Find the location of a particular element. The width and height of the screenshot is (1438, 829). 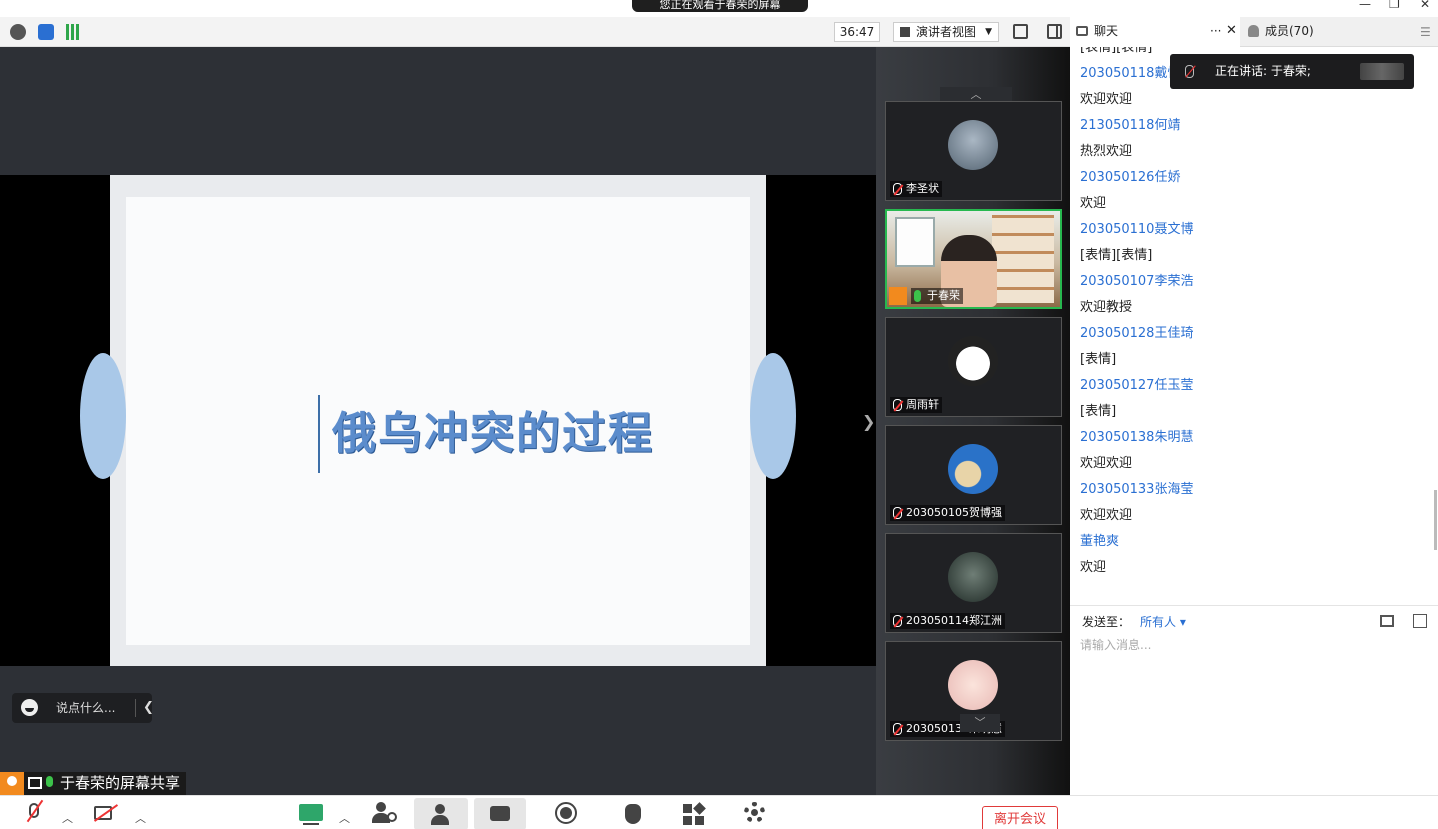

share-screen-icon is located at coordinates (311, 814).